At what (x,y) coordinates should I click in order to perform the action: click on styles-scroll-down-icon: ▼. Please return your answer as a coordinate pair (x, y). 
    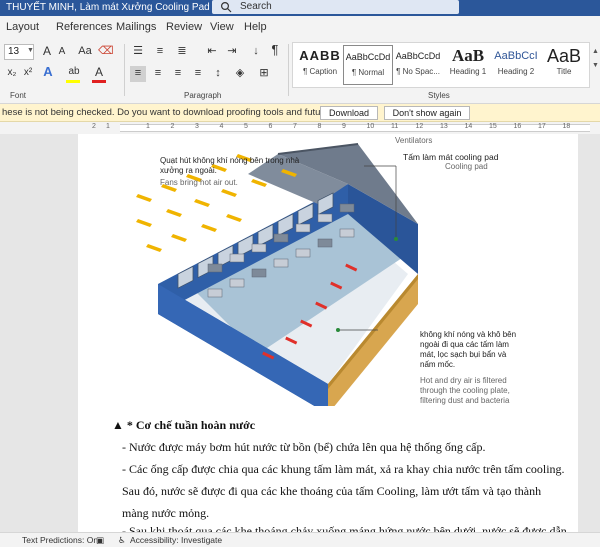
    Looking at the image, I should click on (595, 65).